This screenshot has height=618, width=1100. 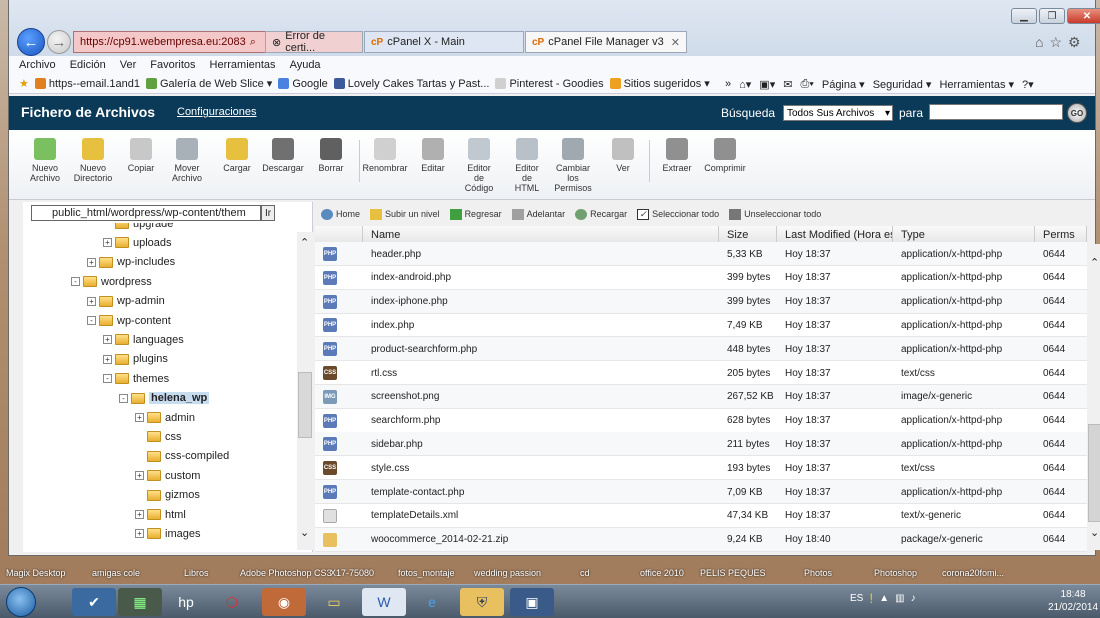 What do you see at coordinates (182, 456) in the screenshot?
I see `tree-item-css-compiled: css-compiled` at bounding box center [182, 456].